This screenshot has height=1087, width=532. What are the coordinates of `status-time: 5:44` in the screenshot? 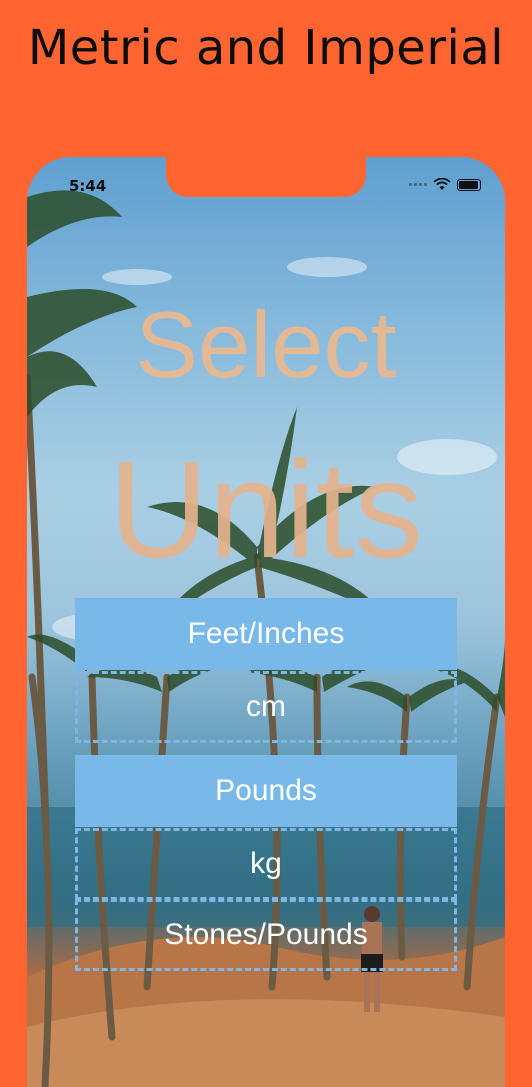 It's located at (88, 186).